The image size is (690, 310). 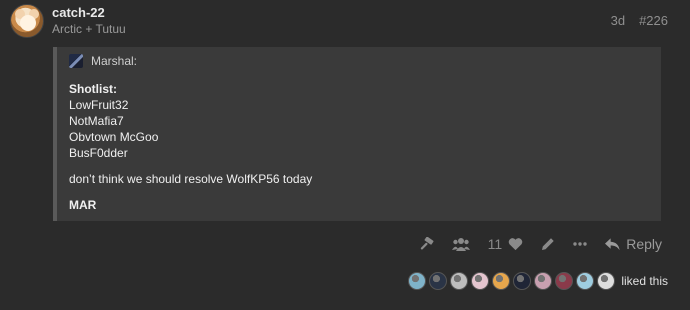 What do you see at coordinates (99, 105) in the screenshot?
I see `shotlist-item: LowFruit32` at bounding box center [99, 105].